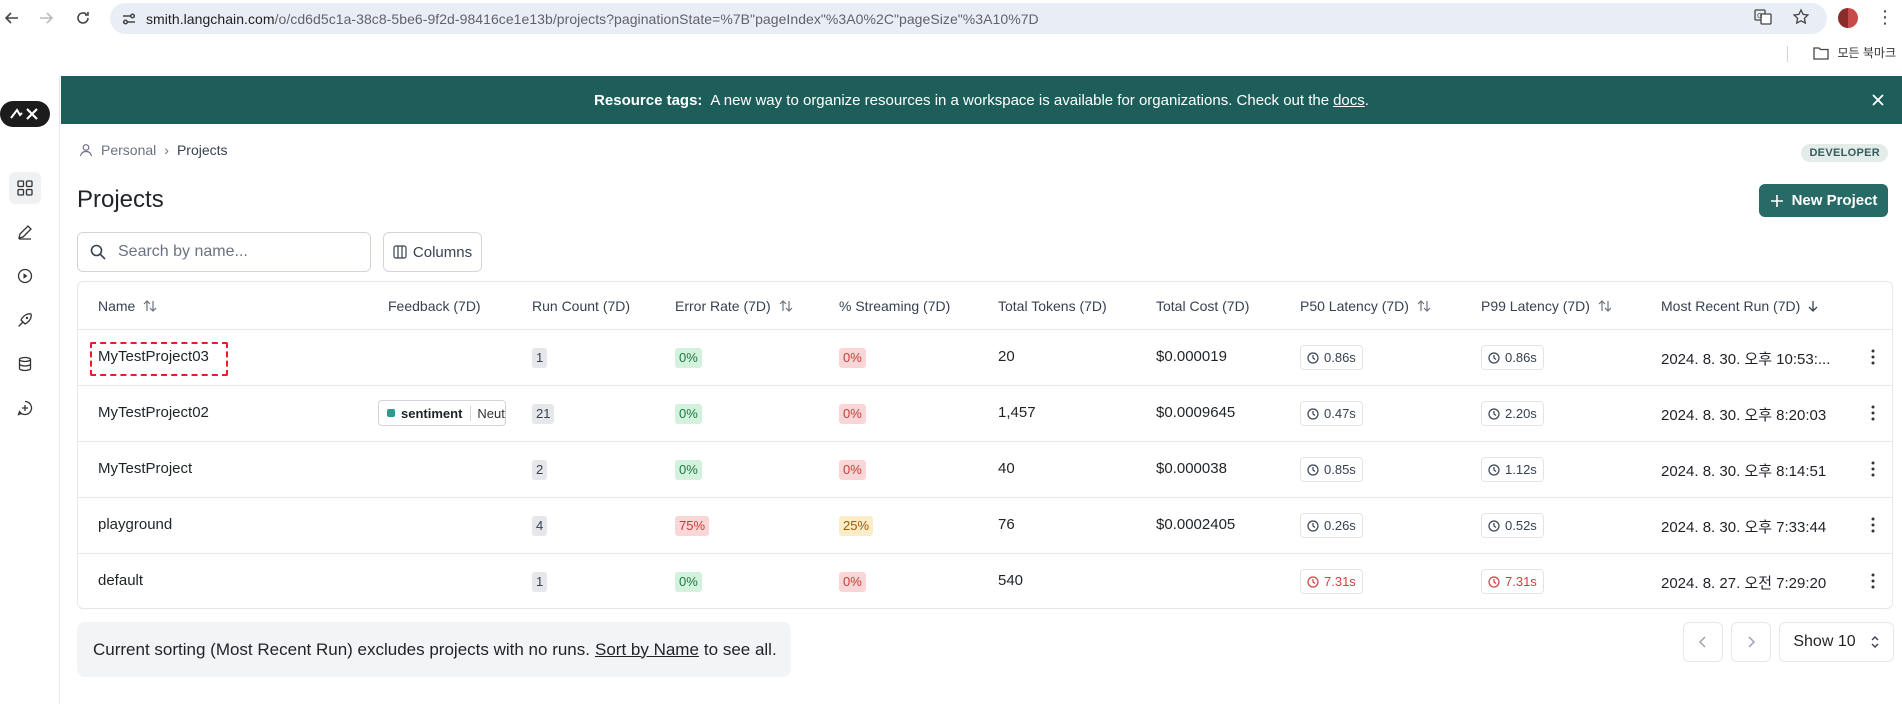 Image resolution: width=1902 pixels, height=704 pixels. Describe the element at coordinates (1365, 306) in the screenshot. I see `header-p50-latency: P50 Latency (7D)` at that location.